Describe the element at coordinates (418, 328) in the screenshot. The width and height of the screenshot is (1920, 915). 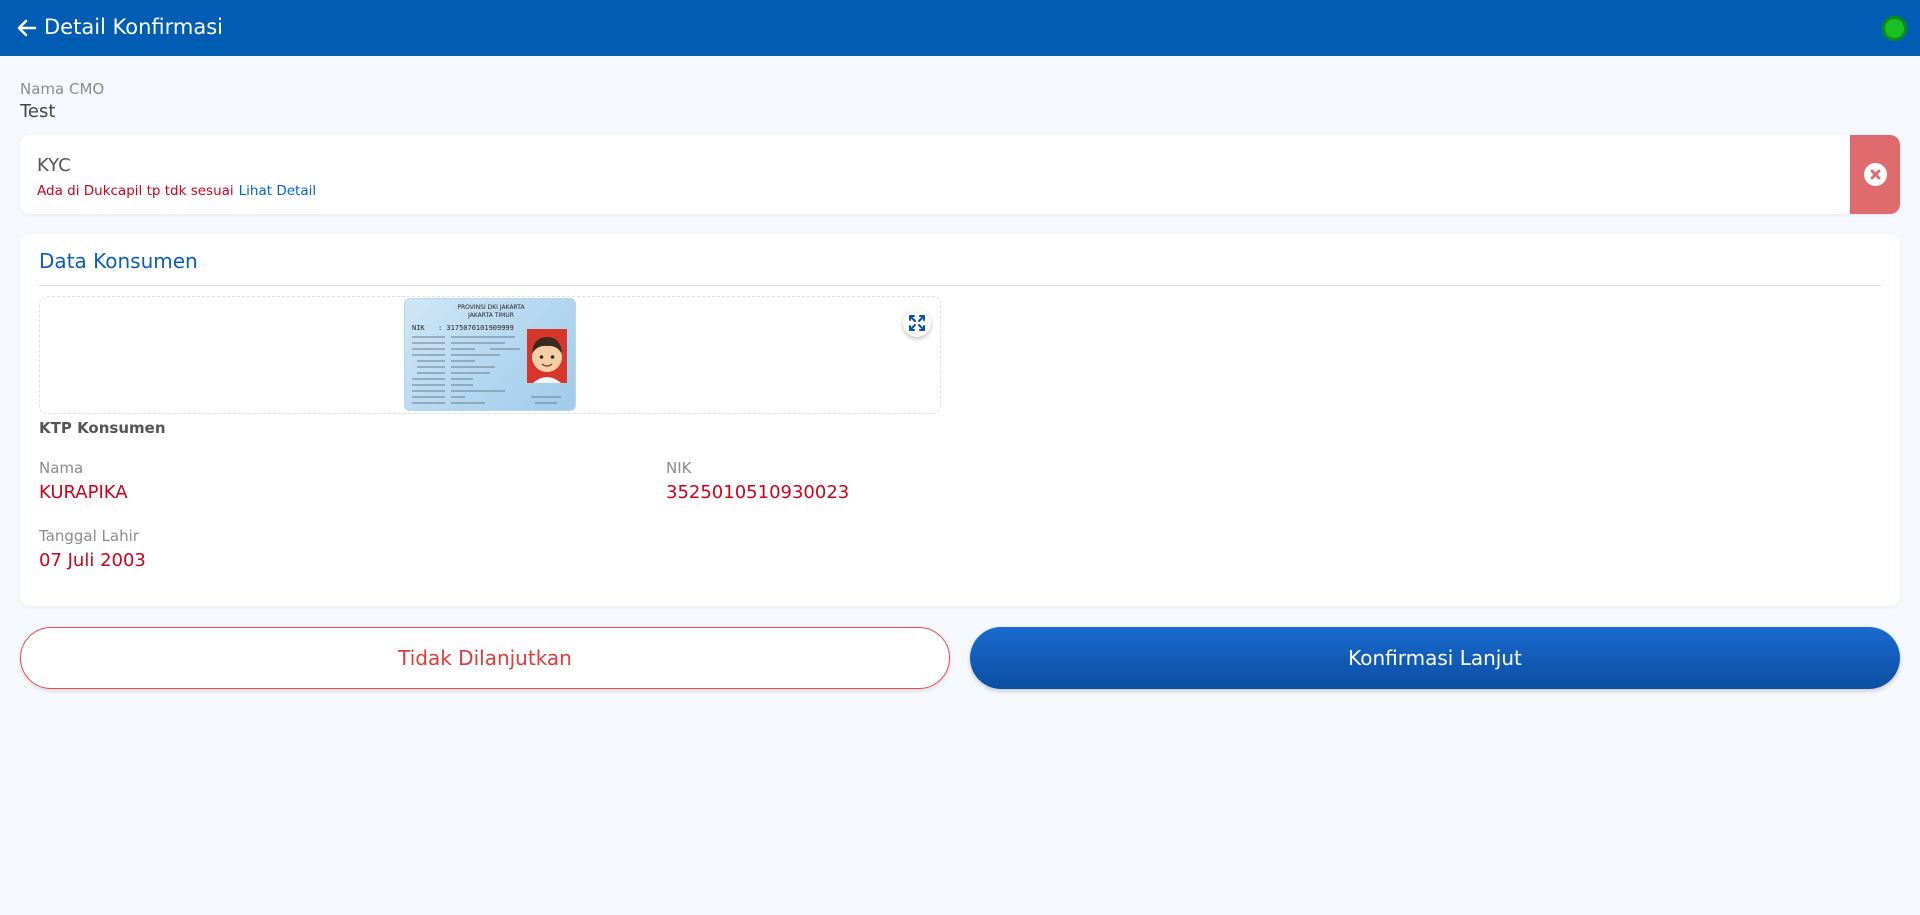
I see `ktp-nik-label: NIK` at that location.